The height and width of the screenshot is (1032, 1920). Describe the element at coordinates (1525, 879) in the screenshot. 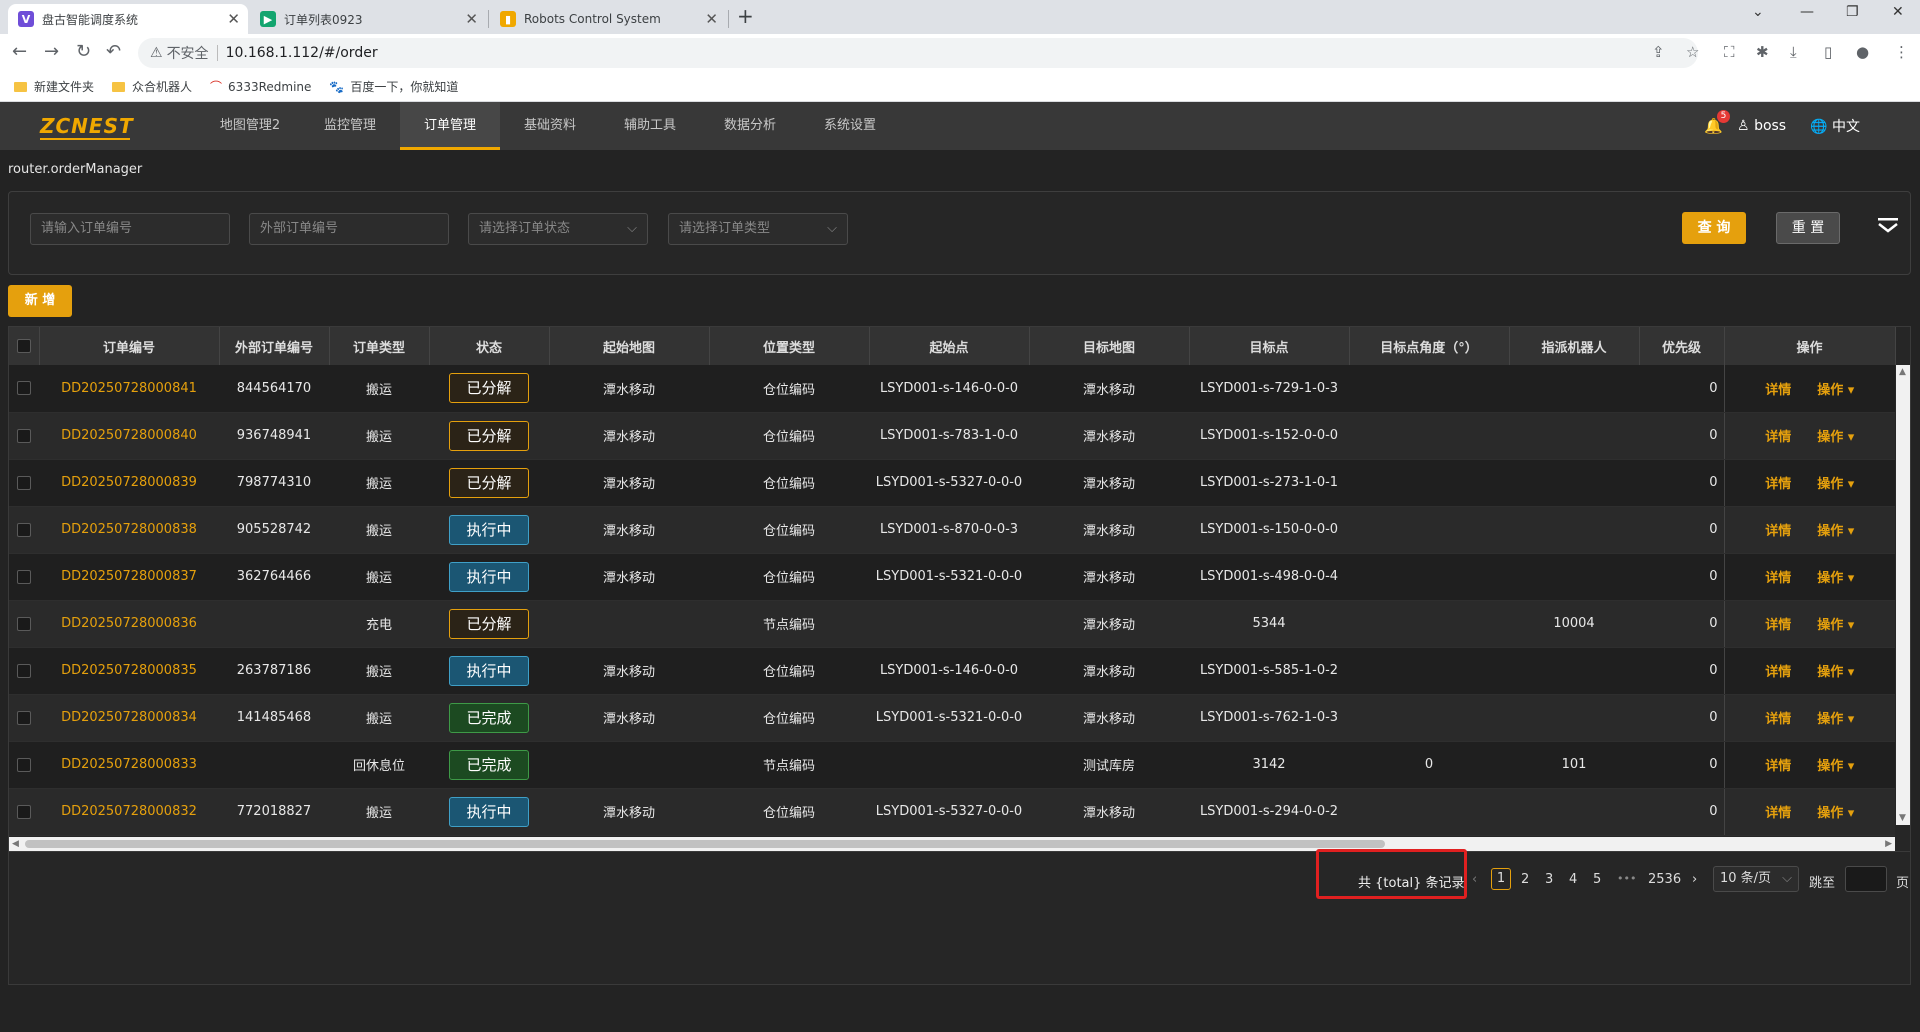

I see `page-2: 2` at that location.